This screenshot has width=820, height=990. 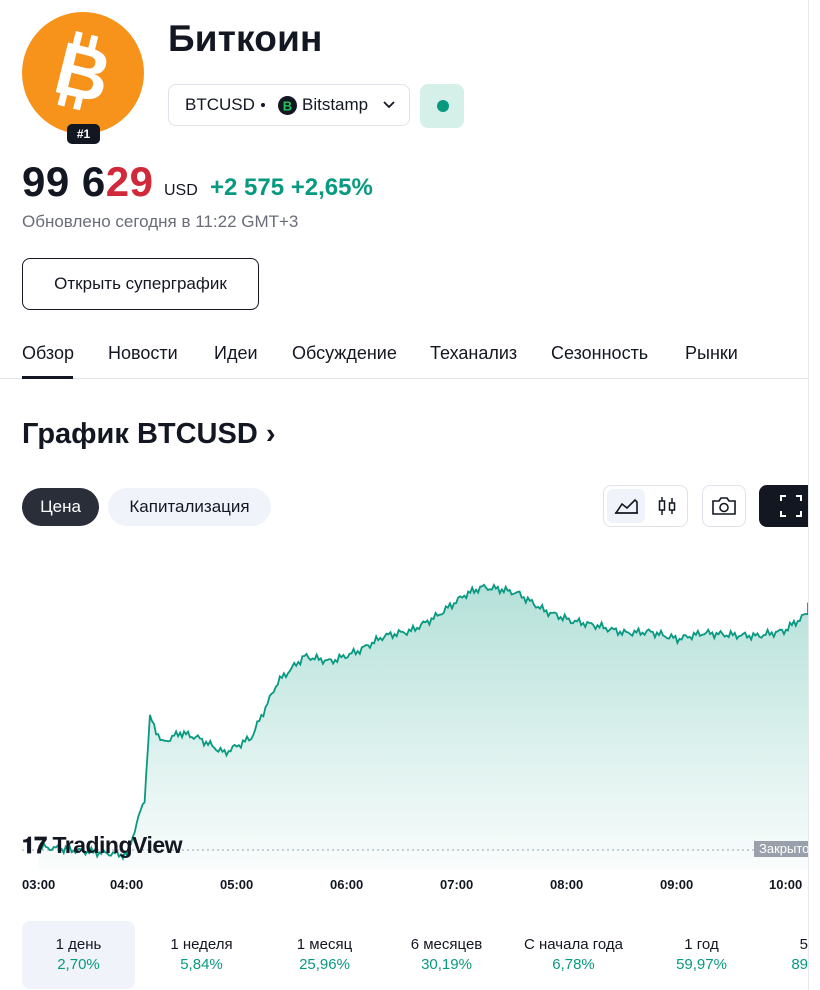 I want to click on period-1w: 1 неделя 5,84%, so click(x=201, y=955).